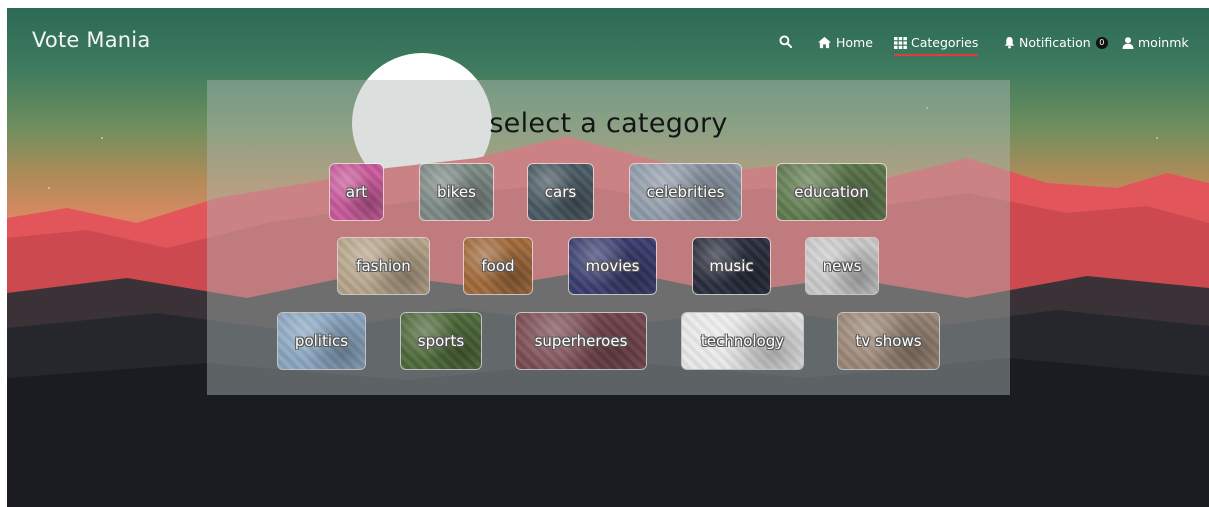 The width and height of the screenshot is (1209, 507). I want to click on category-tile-superheroes: superheroes, so click(581, 341).